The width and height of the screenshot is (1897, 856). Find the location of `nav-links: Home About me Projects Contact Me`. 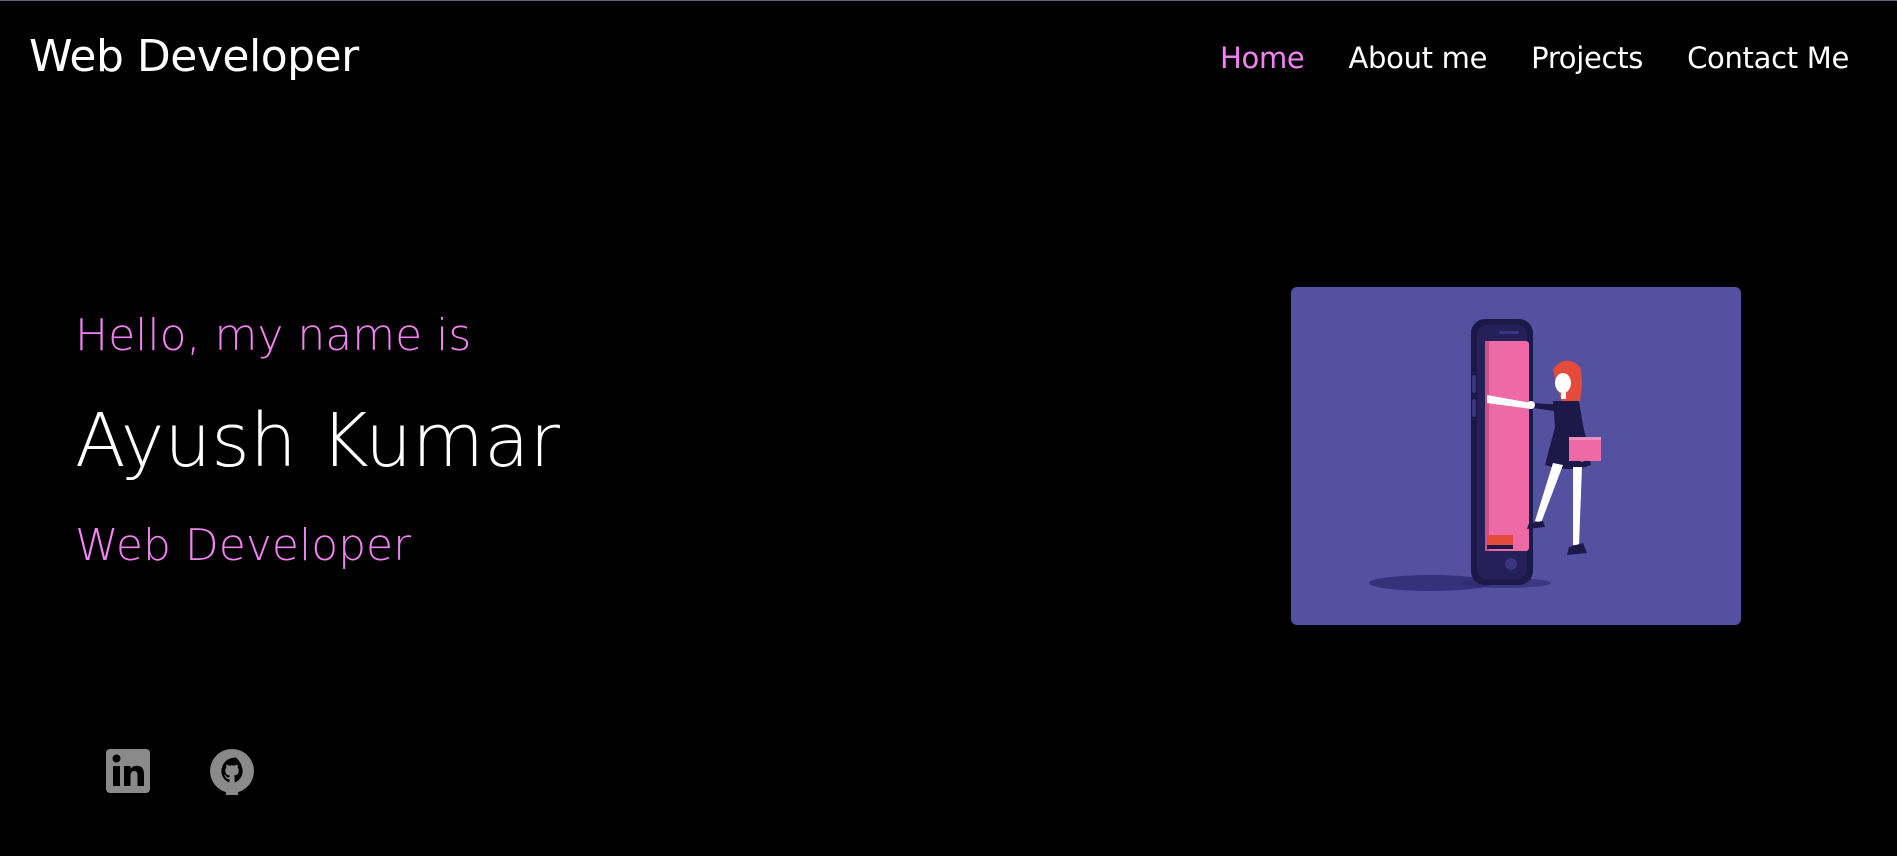

nav-links: Home About me Projects Contact Me is located at coordinates (1534, 58).